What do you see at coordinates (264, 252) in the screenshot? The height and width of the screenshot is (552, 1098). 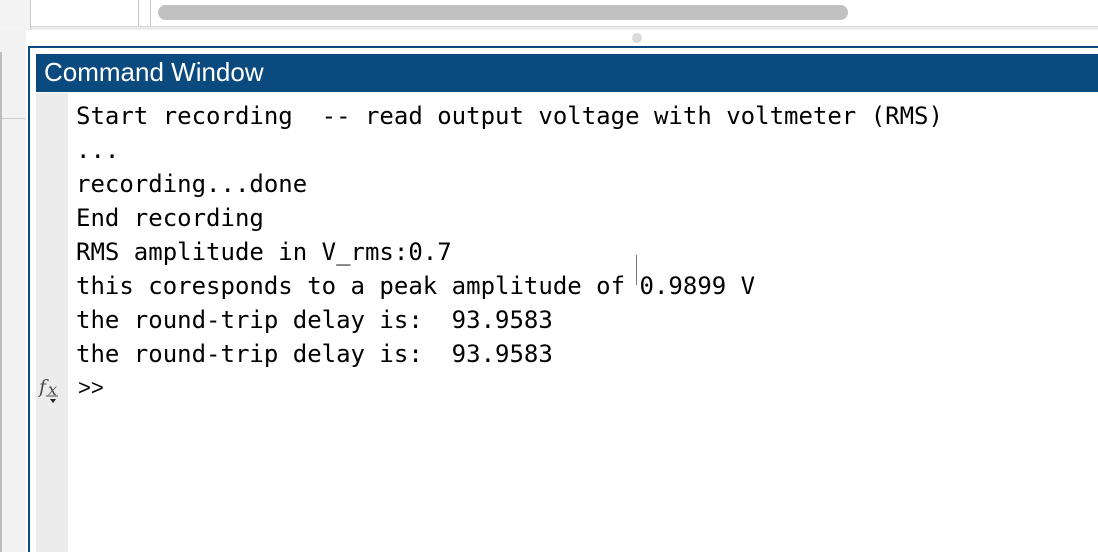 I see `output-line: RMS amplitude in V_rms:0.7` at bounding box center [264, 252].